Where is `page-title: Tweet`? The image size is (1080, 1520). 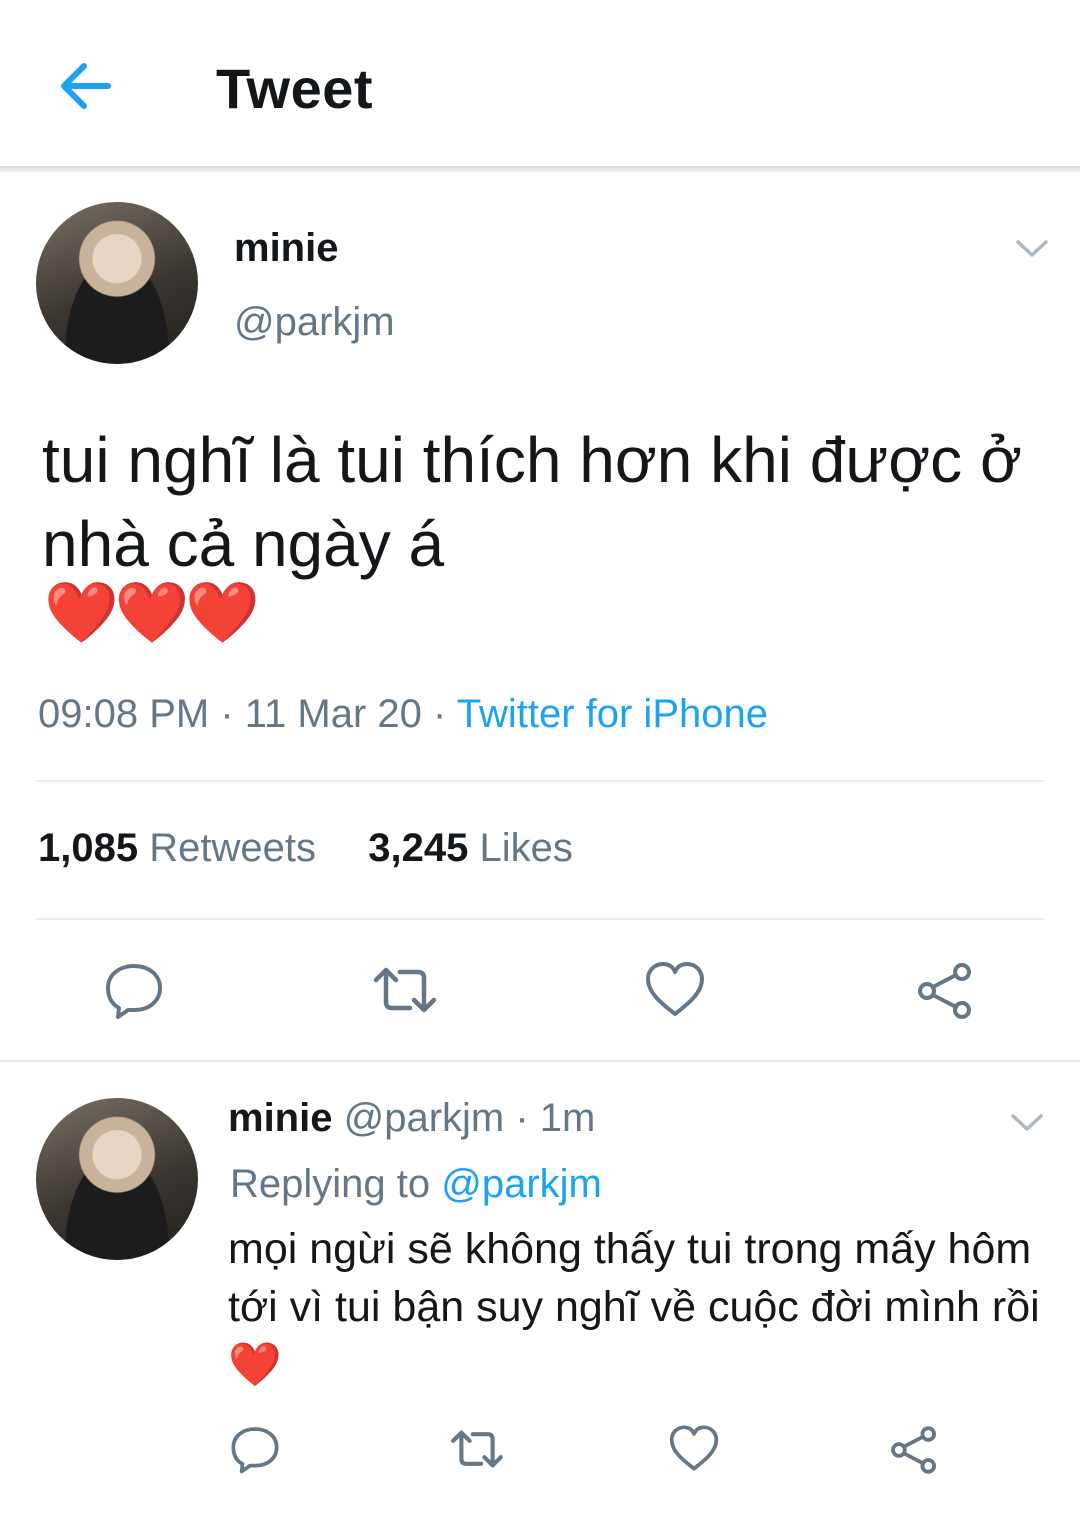 page-title: Tweet is located at coordinates (295, 88).